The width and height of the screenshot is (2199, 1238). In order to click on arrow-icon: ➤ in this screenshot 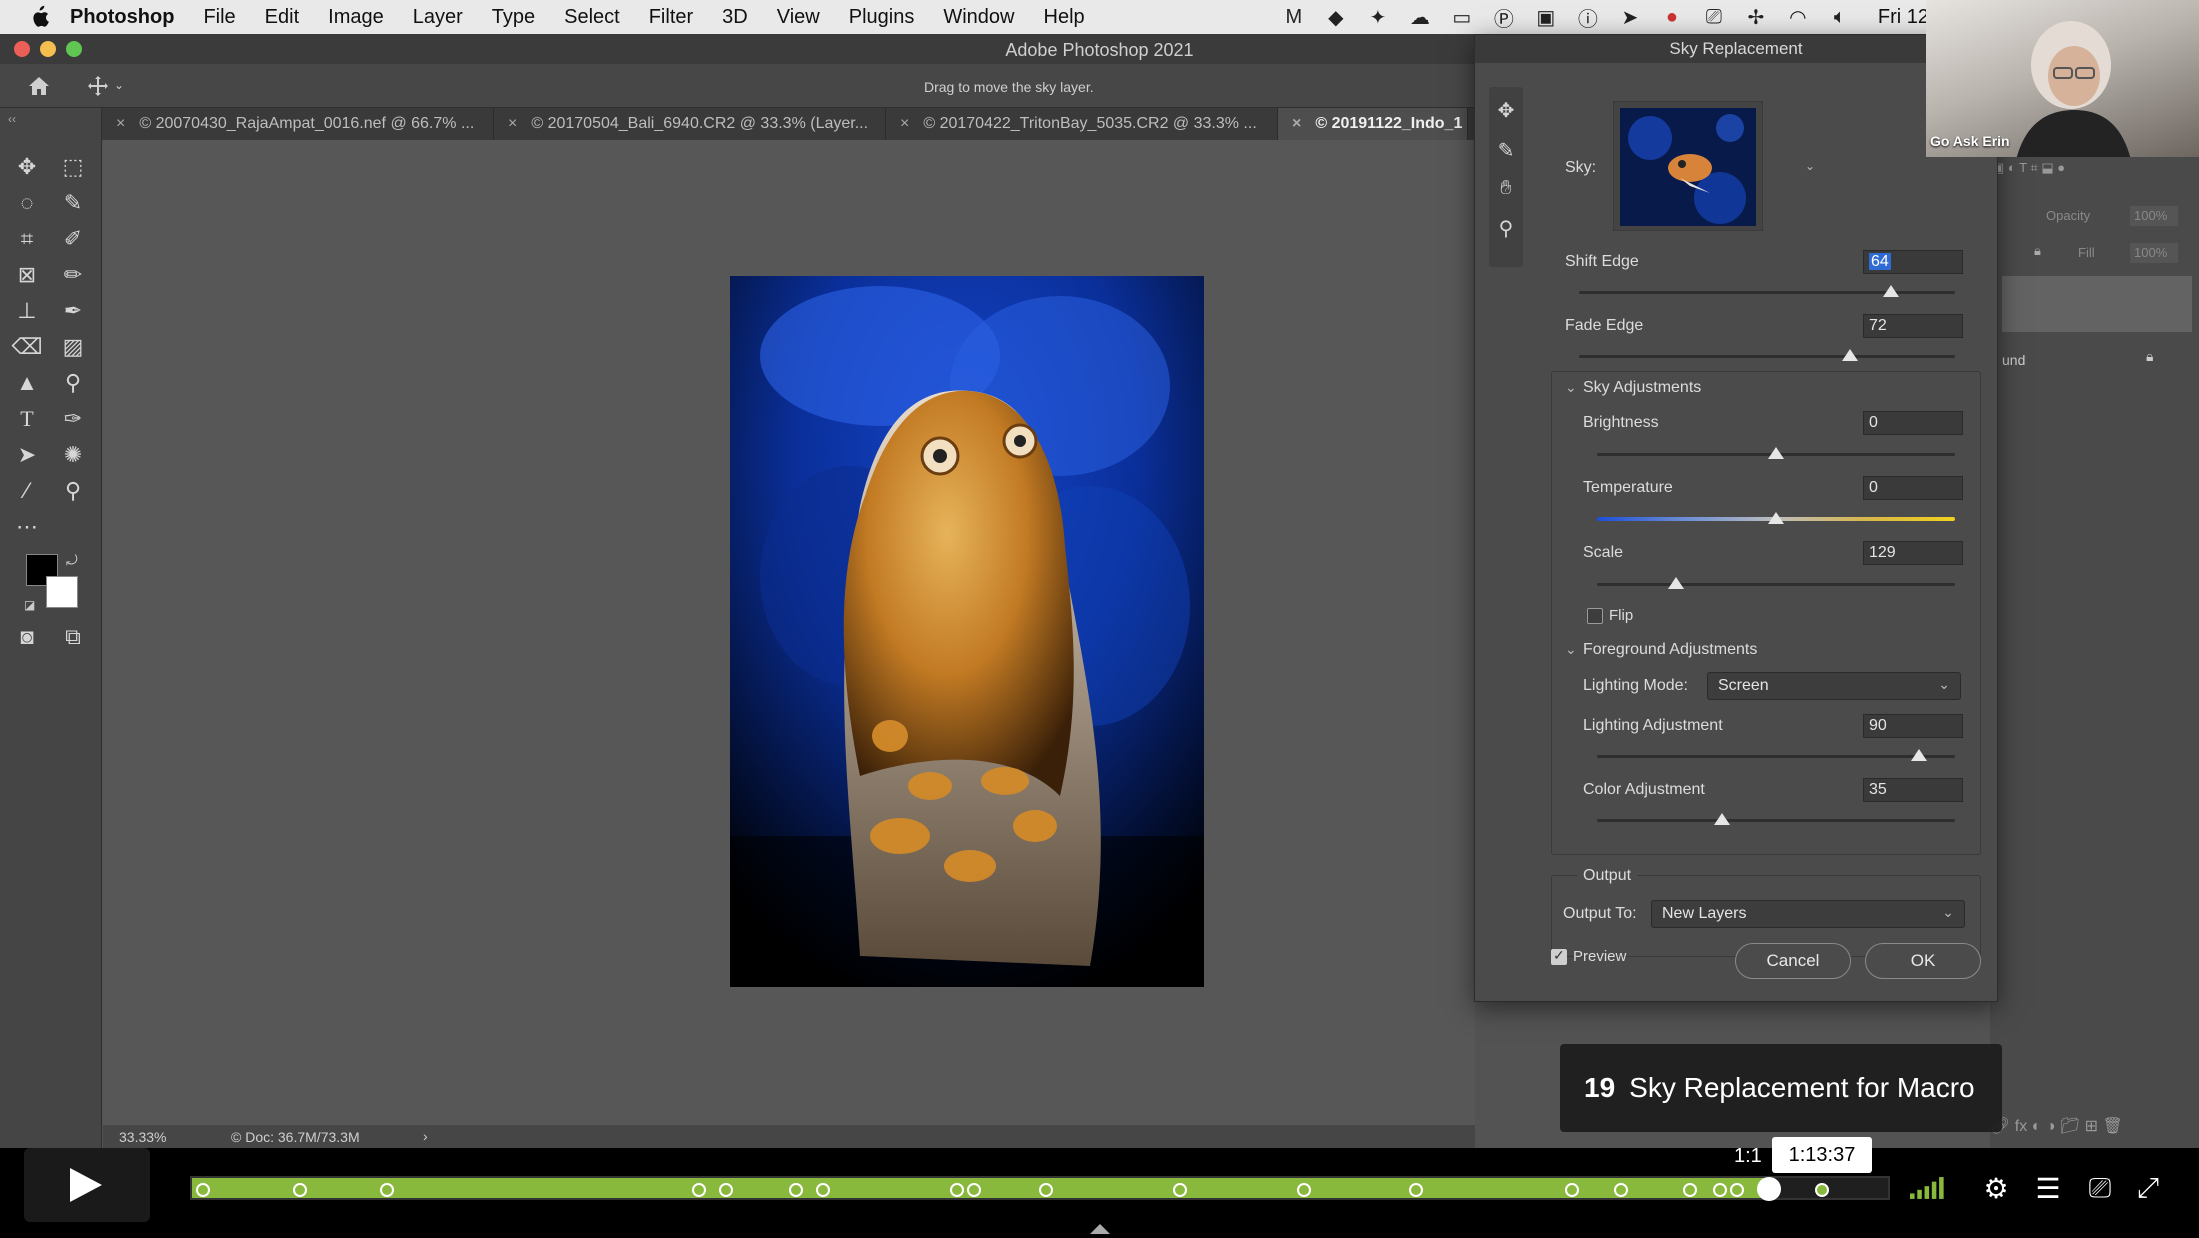, I will do `click(1630, 17)`.